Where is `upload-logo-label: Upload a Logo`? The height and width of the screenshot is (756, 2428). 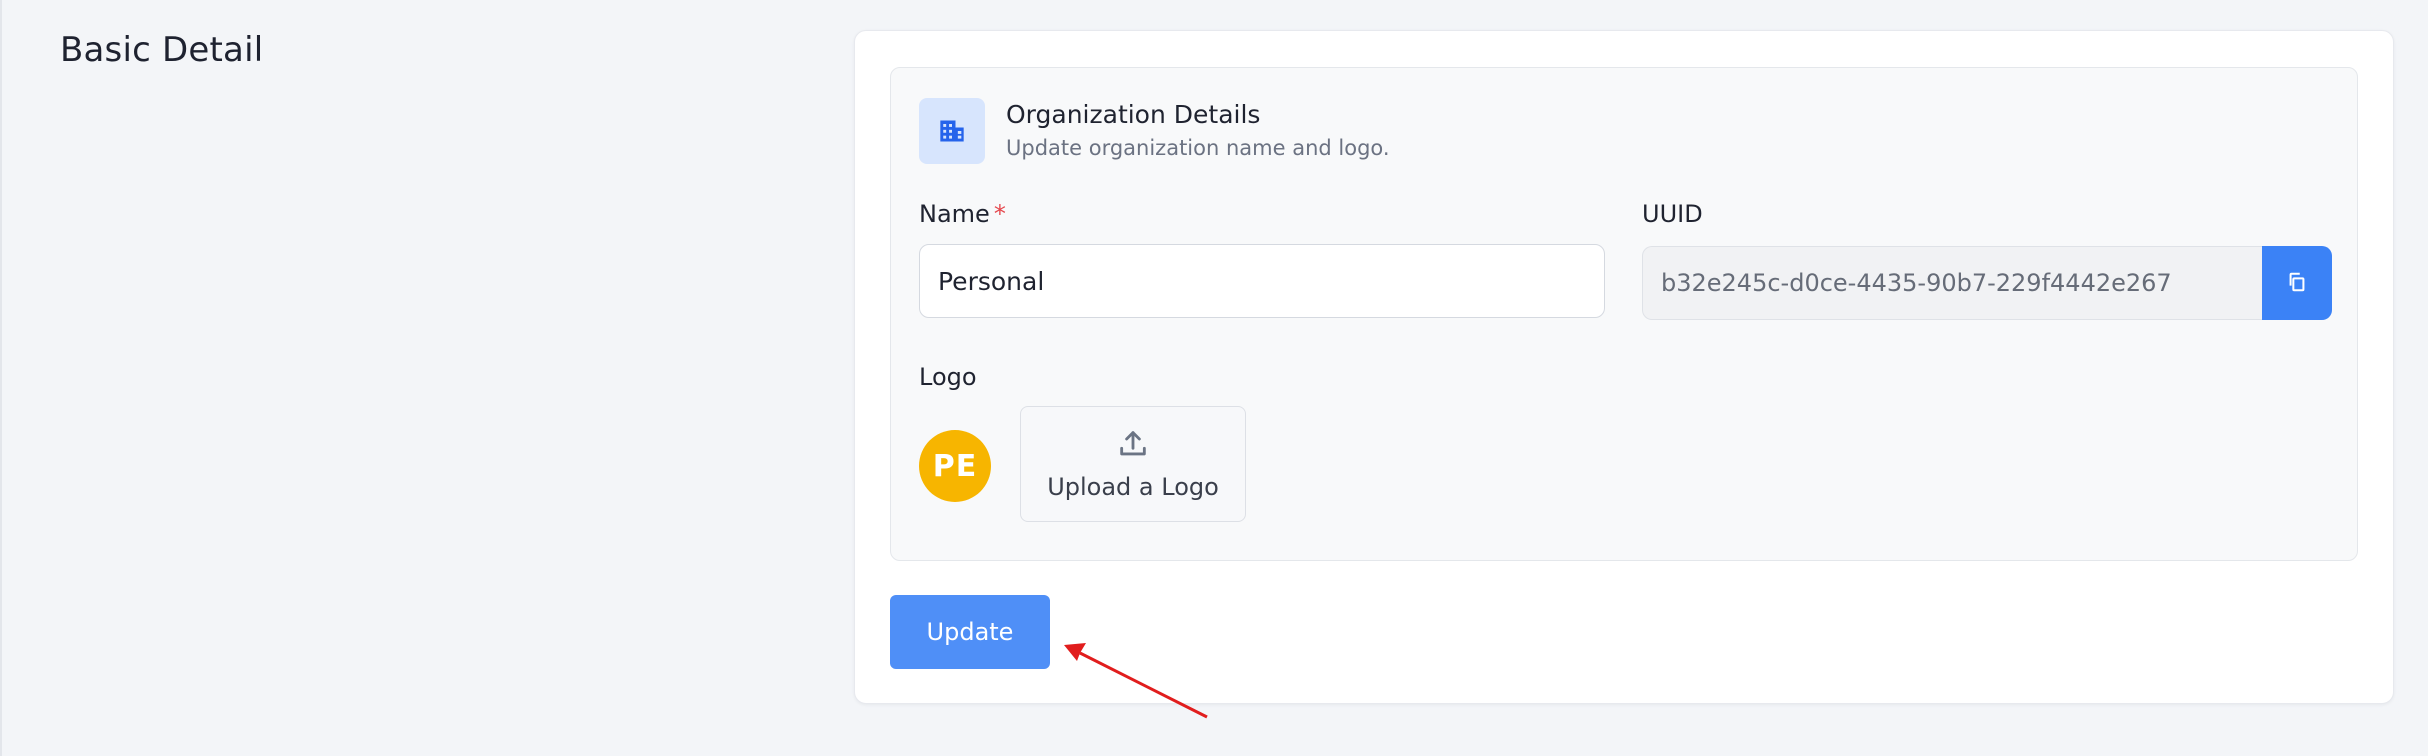 upload-logo-label: Upload a Logo is located at coordinates (1133, 487).